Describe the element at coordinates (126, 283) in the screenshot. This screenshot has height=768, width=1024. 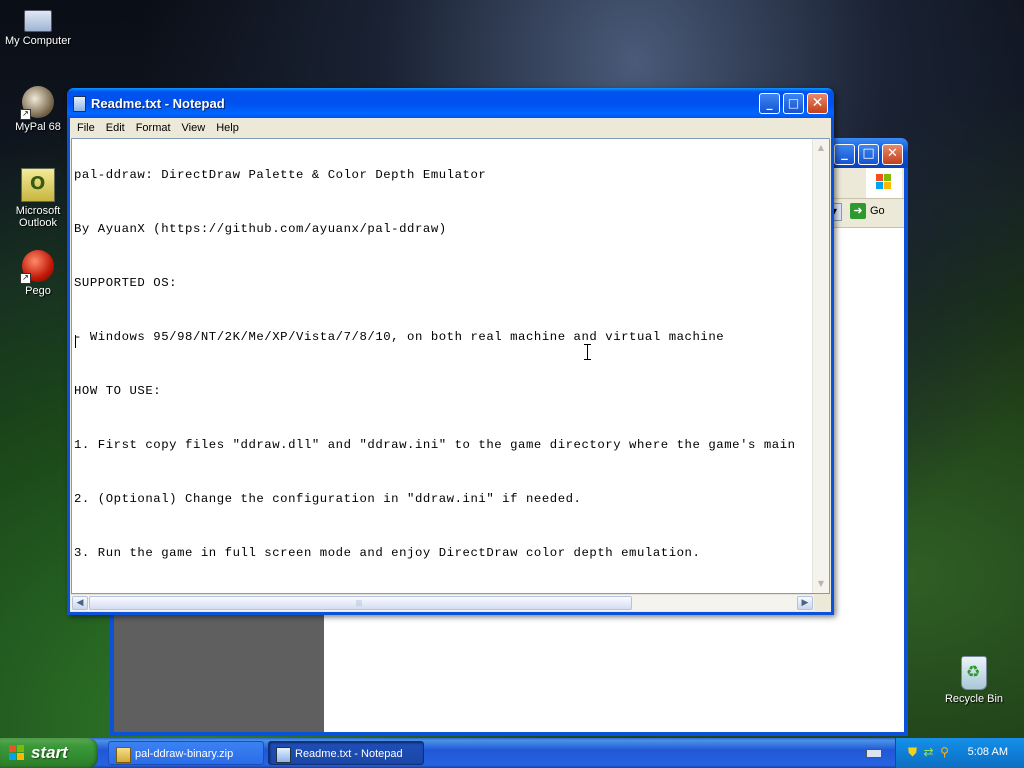
I see `text-line: SUPPORTED OS:` at that location.